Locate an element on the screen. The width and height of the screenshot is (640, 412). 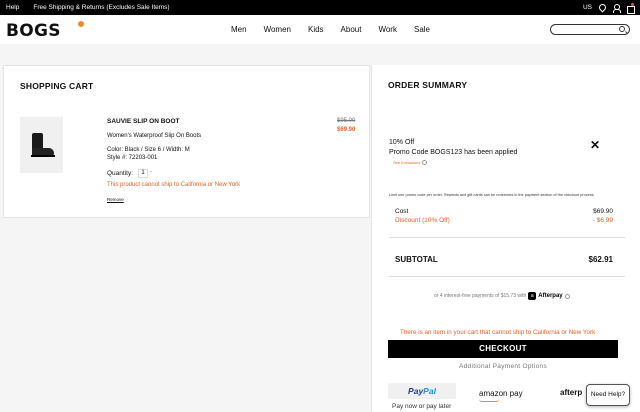
cart-bag-icon is located at coordinates (630, 8).